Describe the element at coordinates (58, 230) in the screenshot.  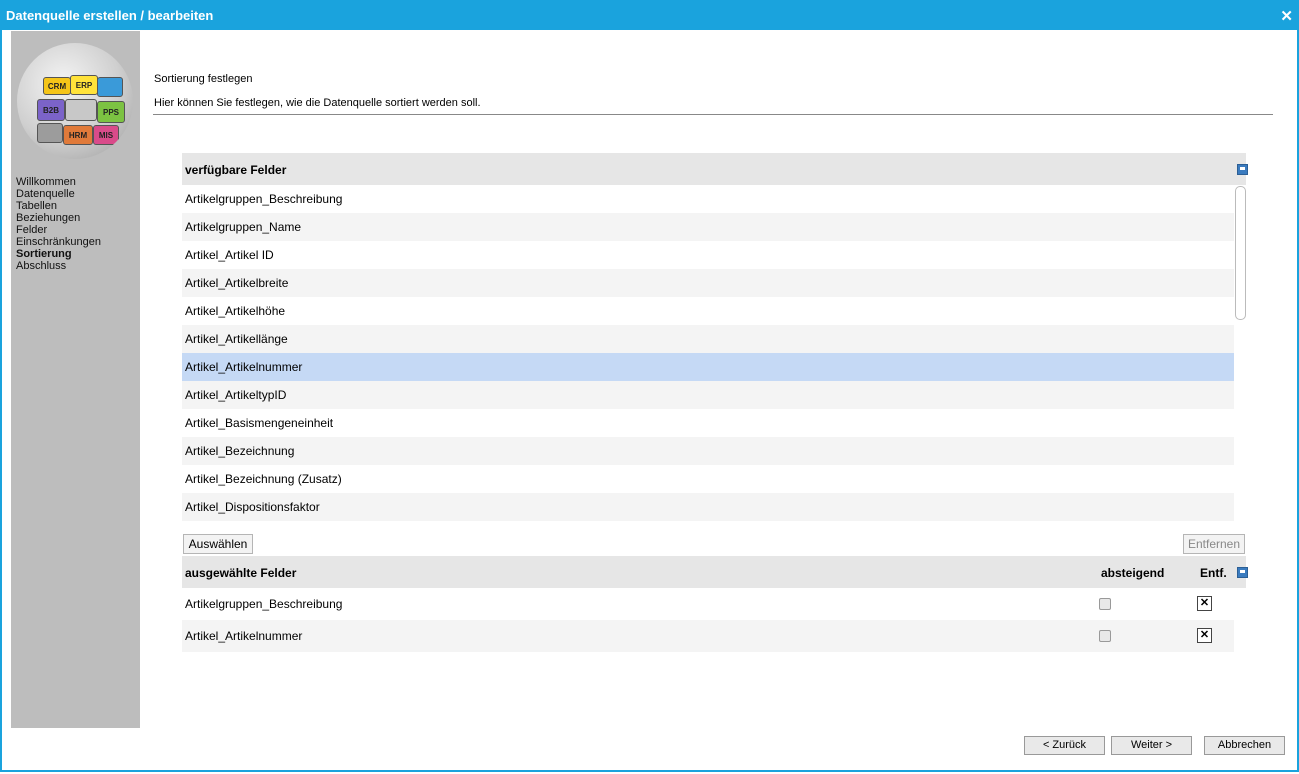
I see `nav-item-felder: Felder` at that location.